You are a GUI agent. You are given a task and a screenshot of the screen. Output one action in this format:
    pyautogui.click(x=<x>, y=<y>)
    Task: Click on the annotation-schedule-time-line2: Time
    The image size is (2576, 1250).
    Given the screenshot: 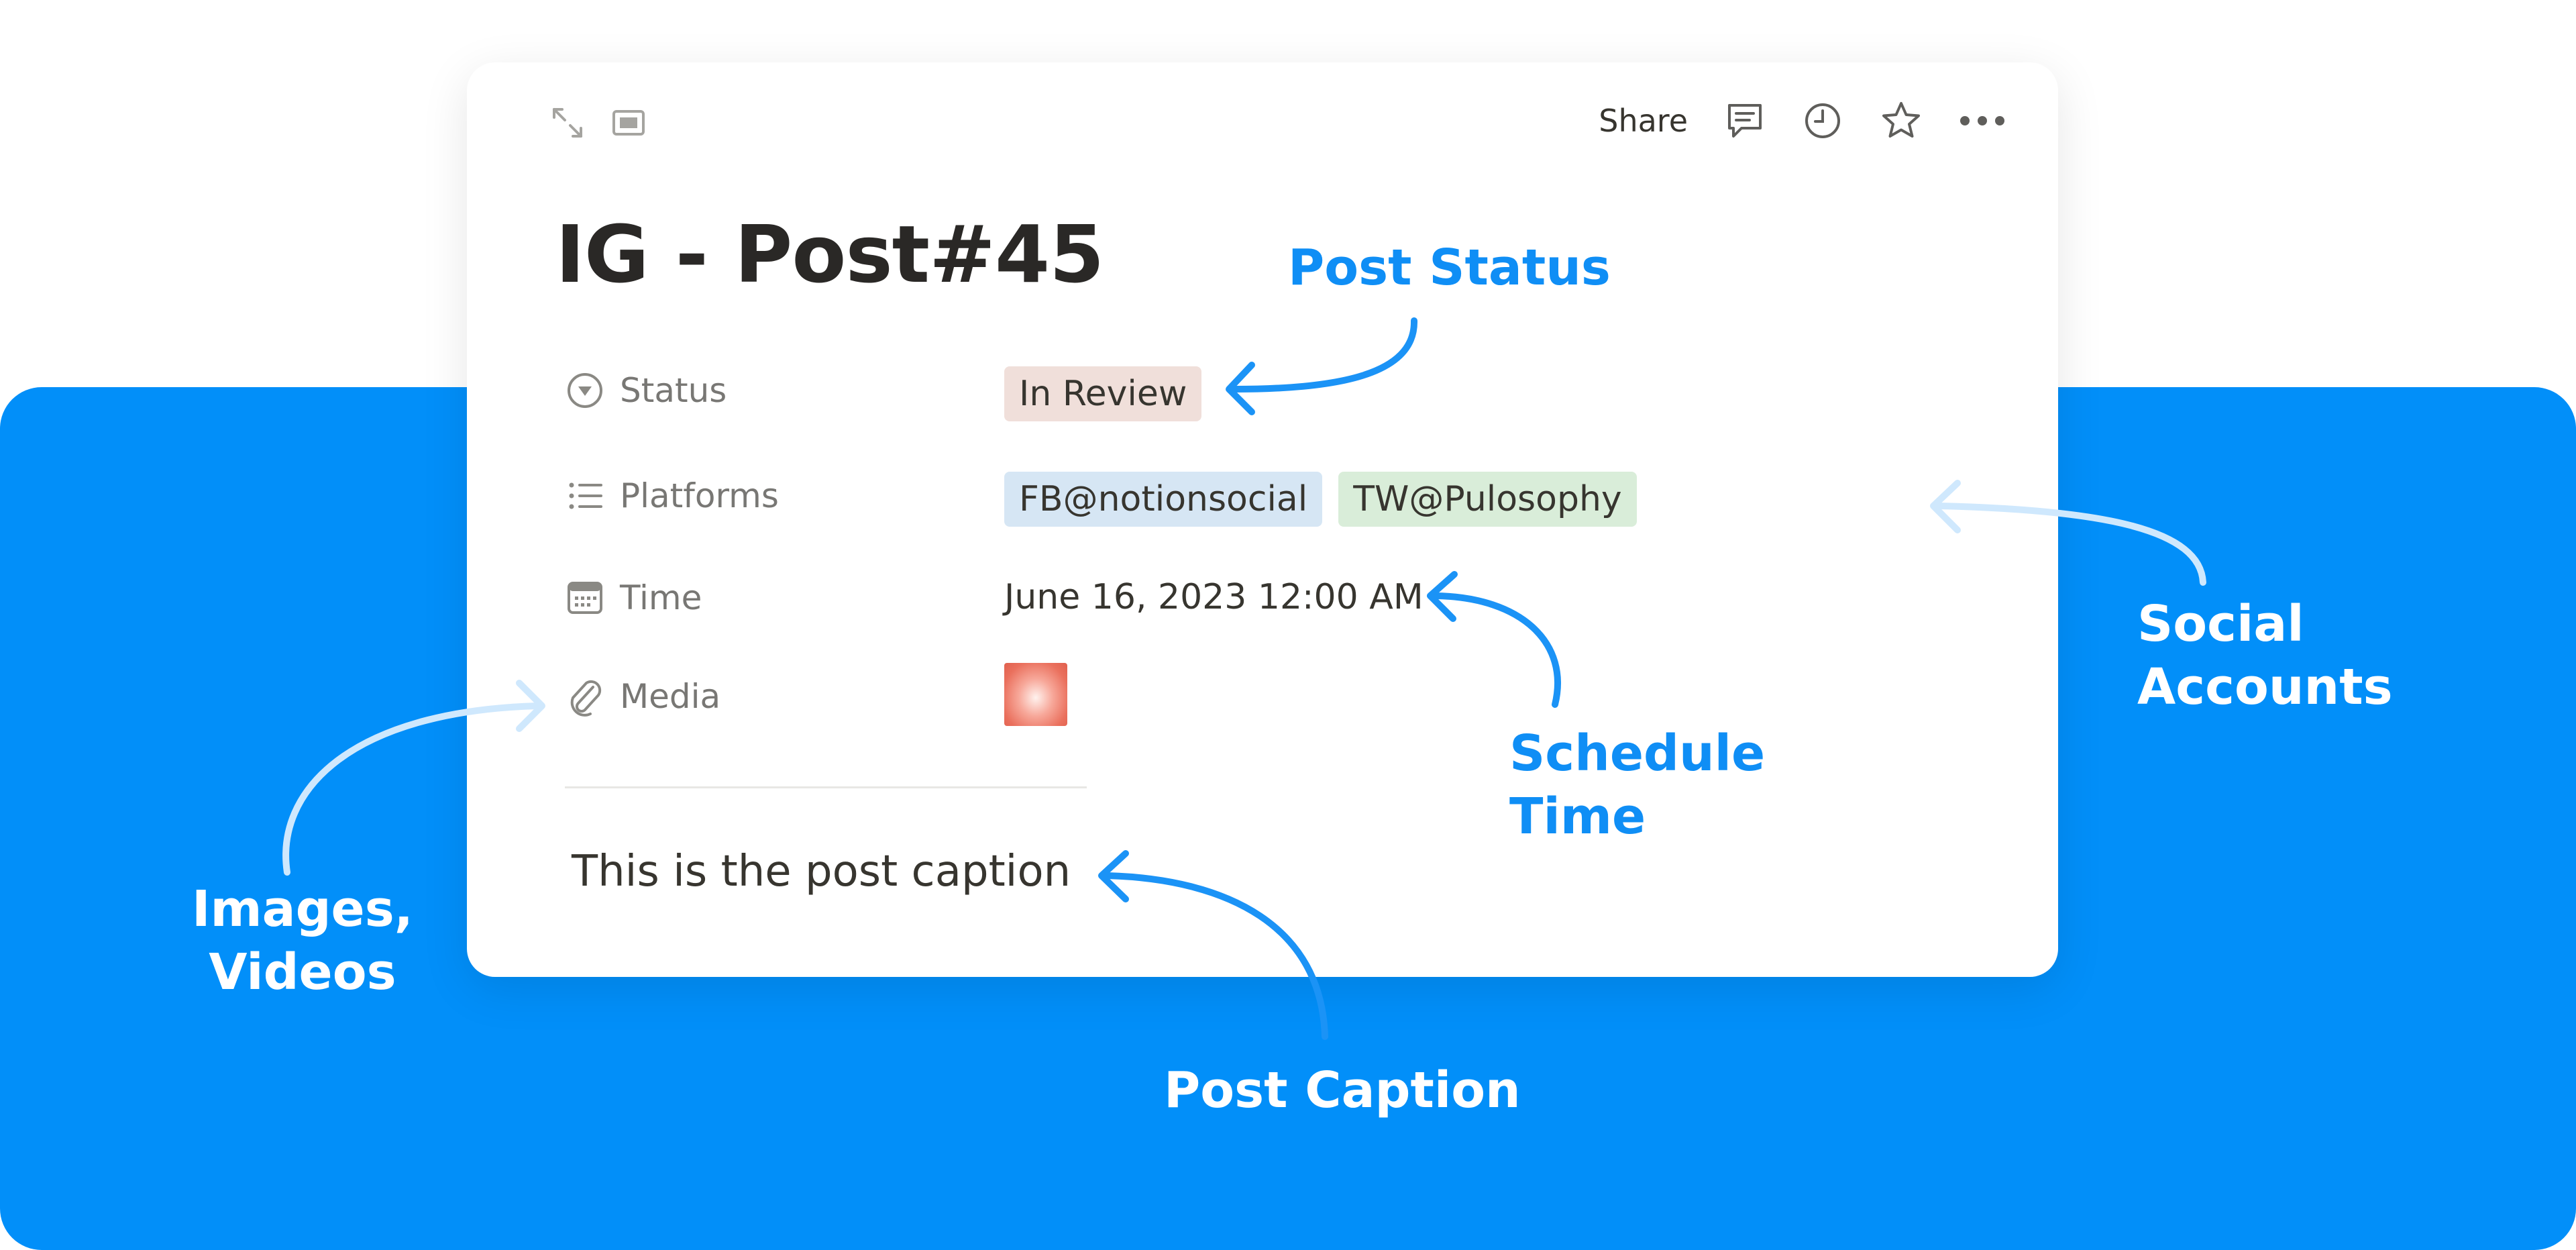 What is the action you would take?
    pyautogui.click(x=1577, y=816)
    